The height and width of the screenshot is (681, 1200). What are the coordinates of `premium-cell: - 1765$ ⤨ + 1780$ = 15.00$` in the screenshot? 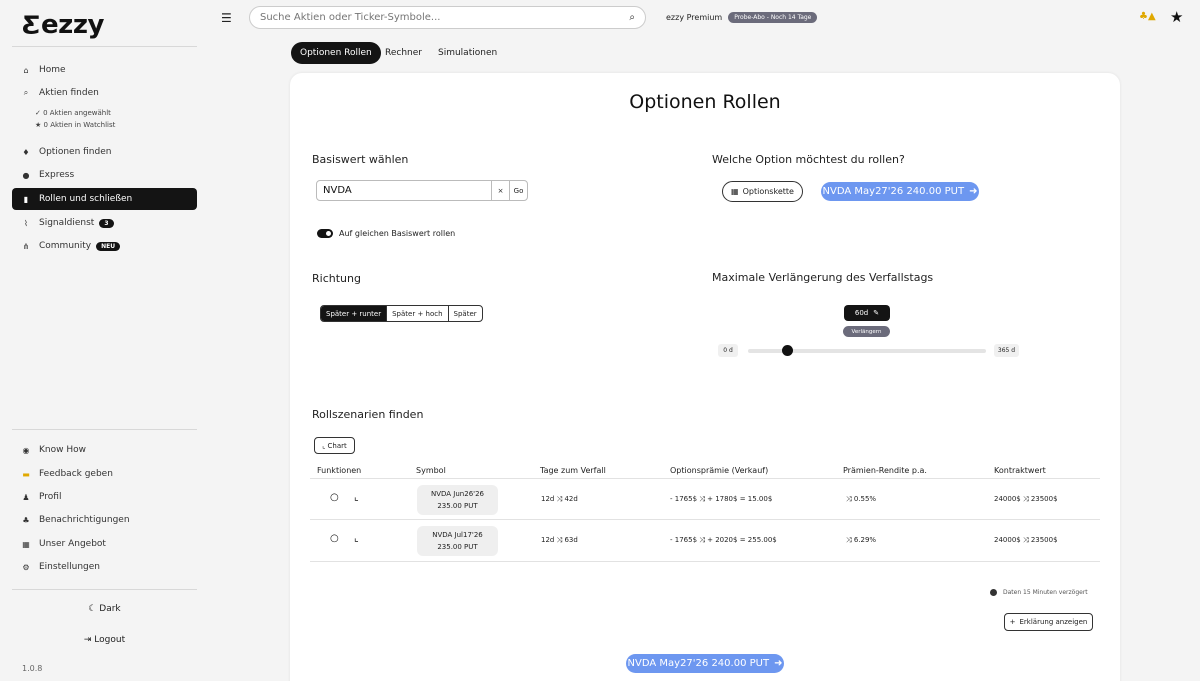 It's located at (721, 499).